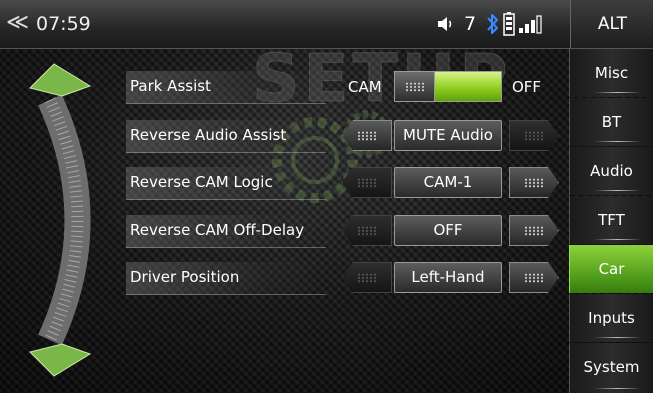 The image size is (653, 393). What do you see at coordinates (226, 183) in the screenshot?
I see `reverse-cam-logic-label: Reverse CAM Logic` at bounding box center [226, 183].